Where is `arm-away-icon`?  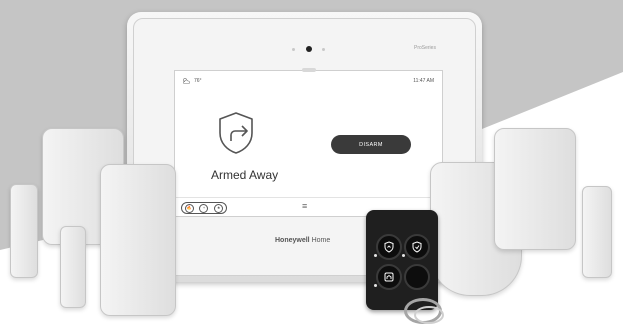 arm-away-icon is located at coordinates (389, 247).